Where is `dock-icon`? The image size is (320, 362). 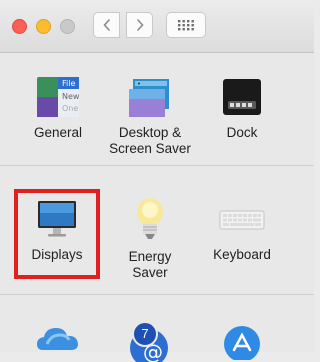
dock-icon is located at coordinates (242, 97).